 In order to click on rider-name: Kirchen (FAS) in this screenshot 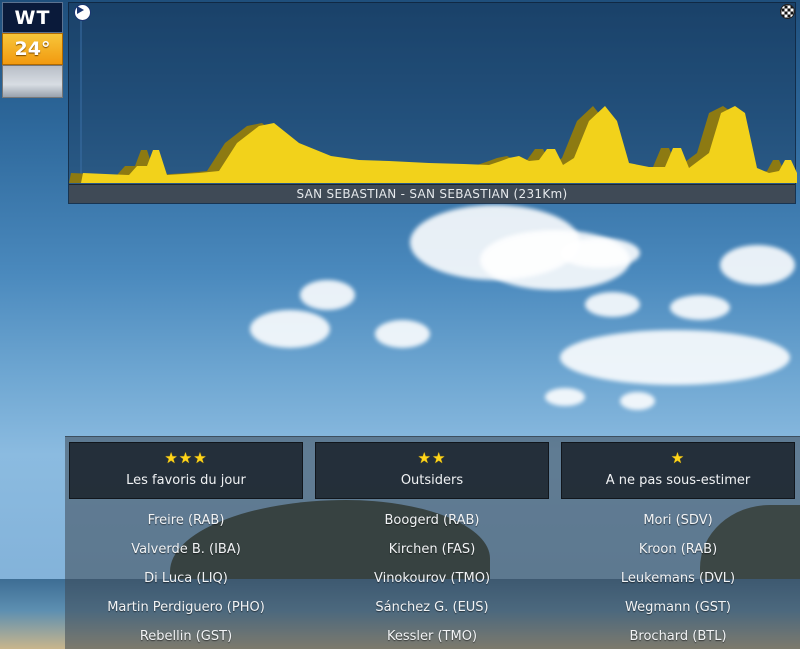, I will do `click(432, 554)`.